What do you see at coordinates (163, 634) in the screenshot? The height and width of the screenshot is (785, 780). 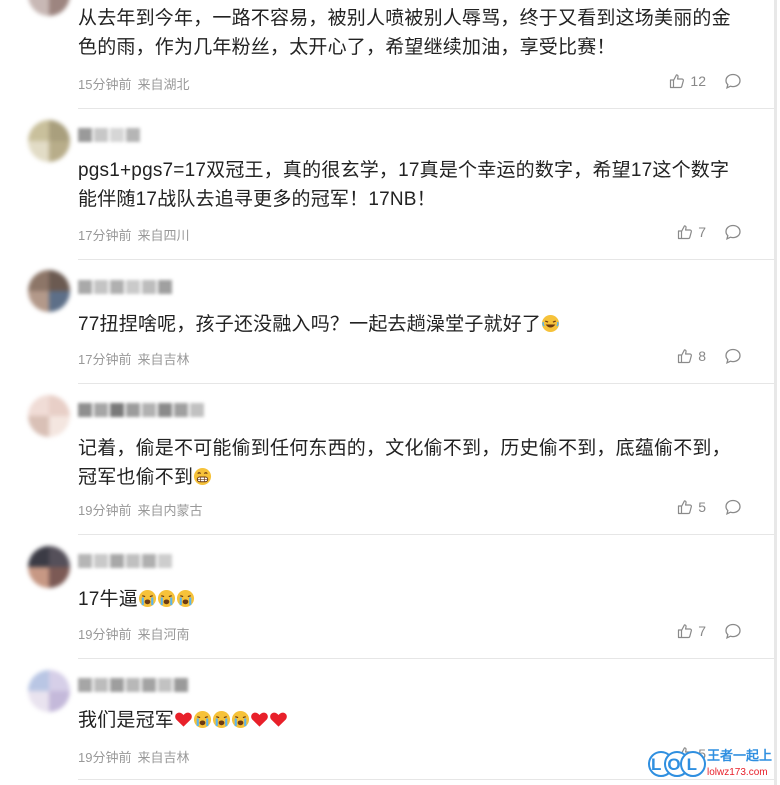 I see `comment-location: 来自河南` at bounding box center [163, 634].